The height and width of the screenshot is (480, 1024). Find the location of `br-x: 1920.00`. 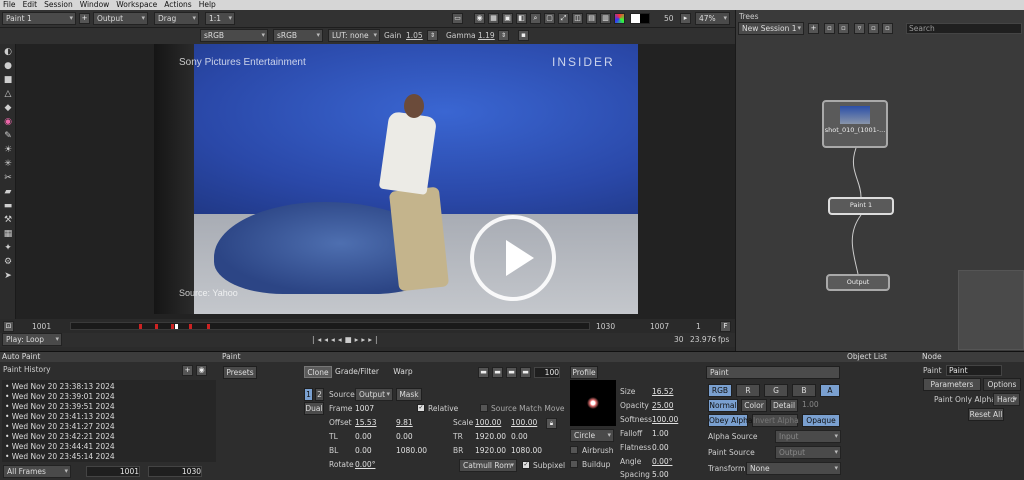

br-x: 1920.00 is located at coordinates (490, 451).